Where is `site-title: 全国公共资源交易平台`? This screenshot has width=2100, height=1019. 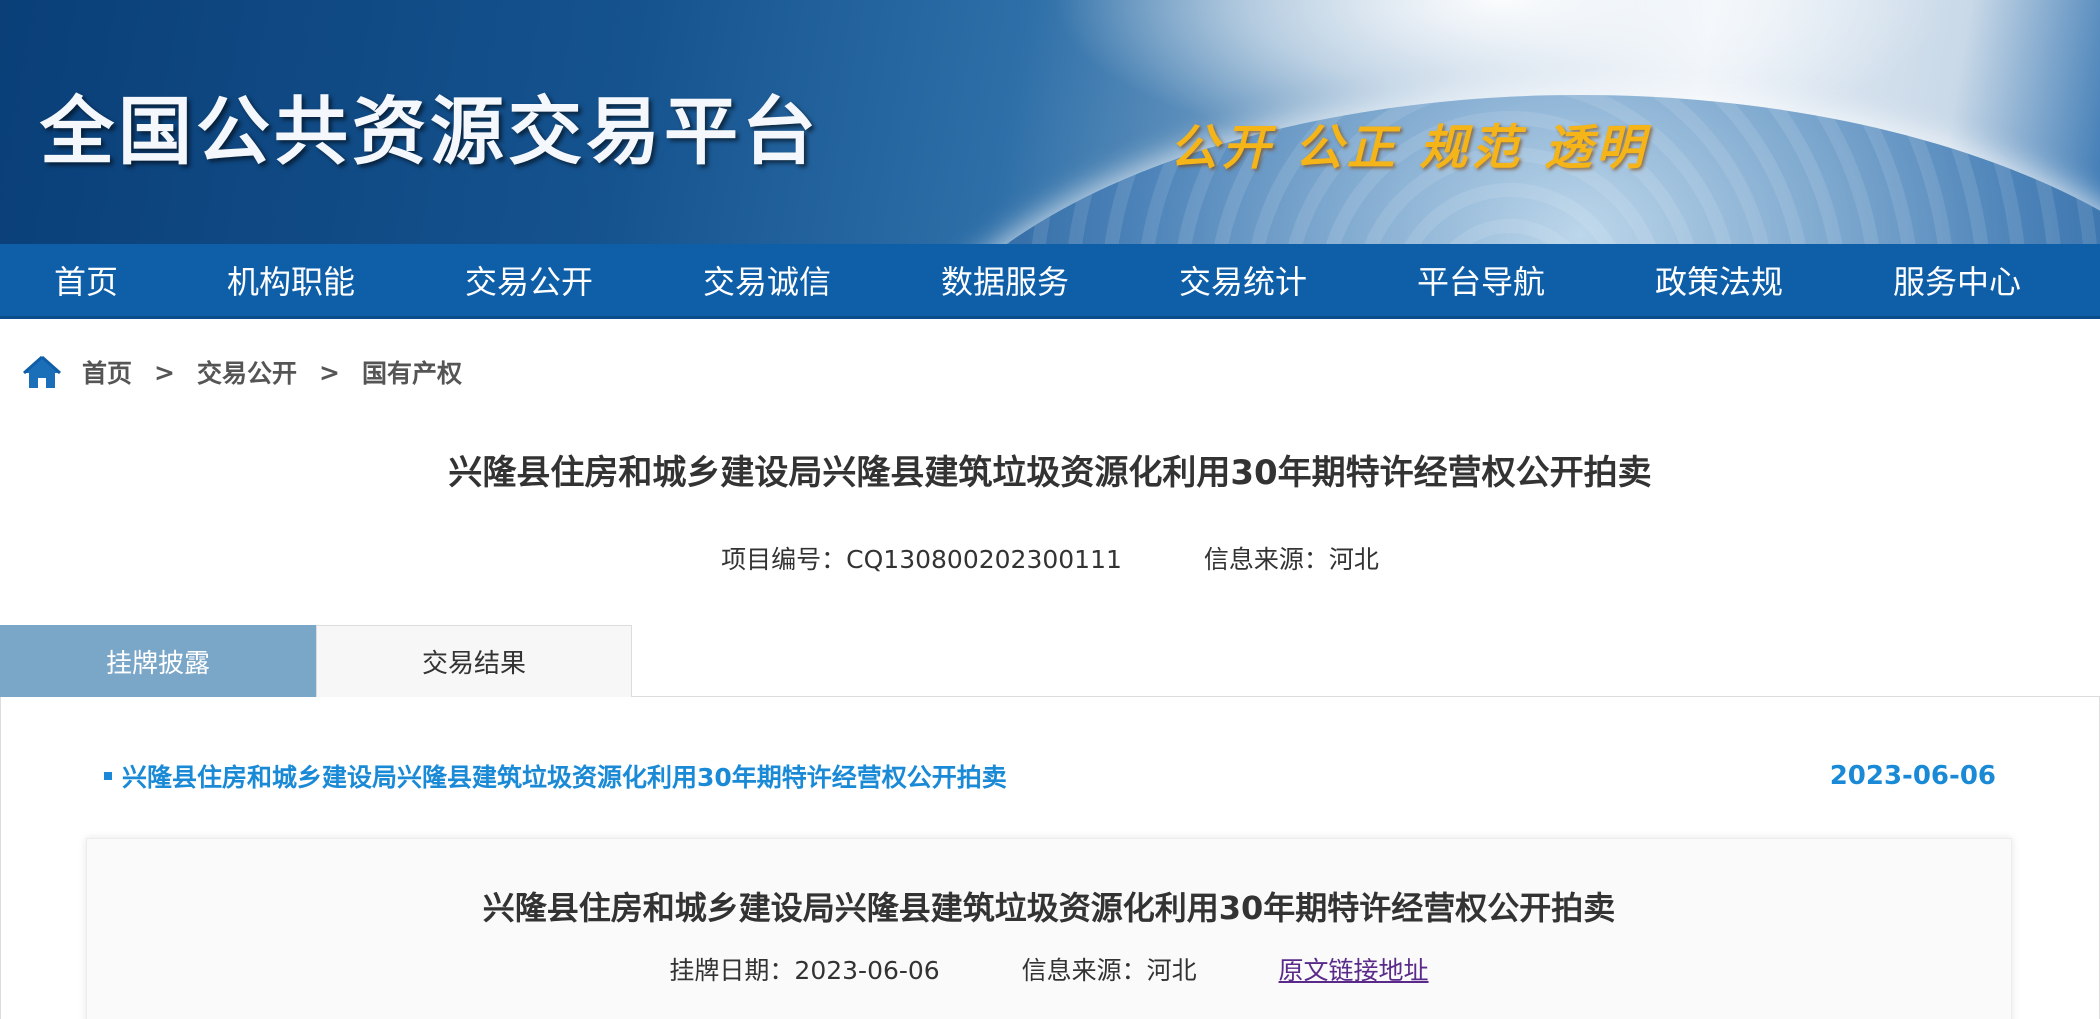 site-title: 全国公共资源交易平台 is located at coordinates (430, 132).